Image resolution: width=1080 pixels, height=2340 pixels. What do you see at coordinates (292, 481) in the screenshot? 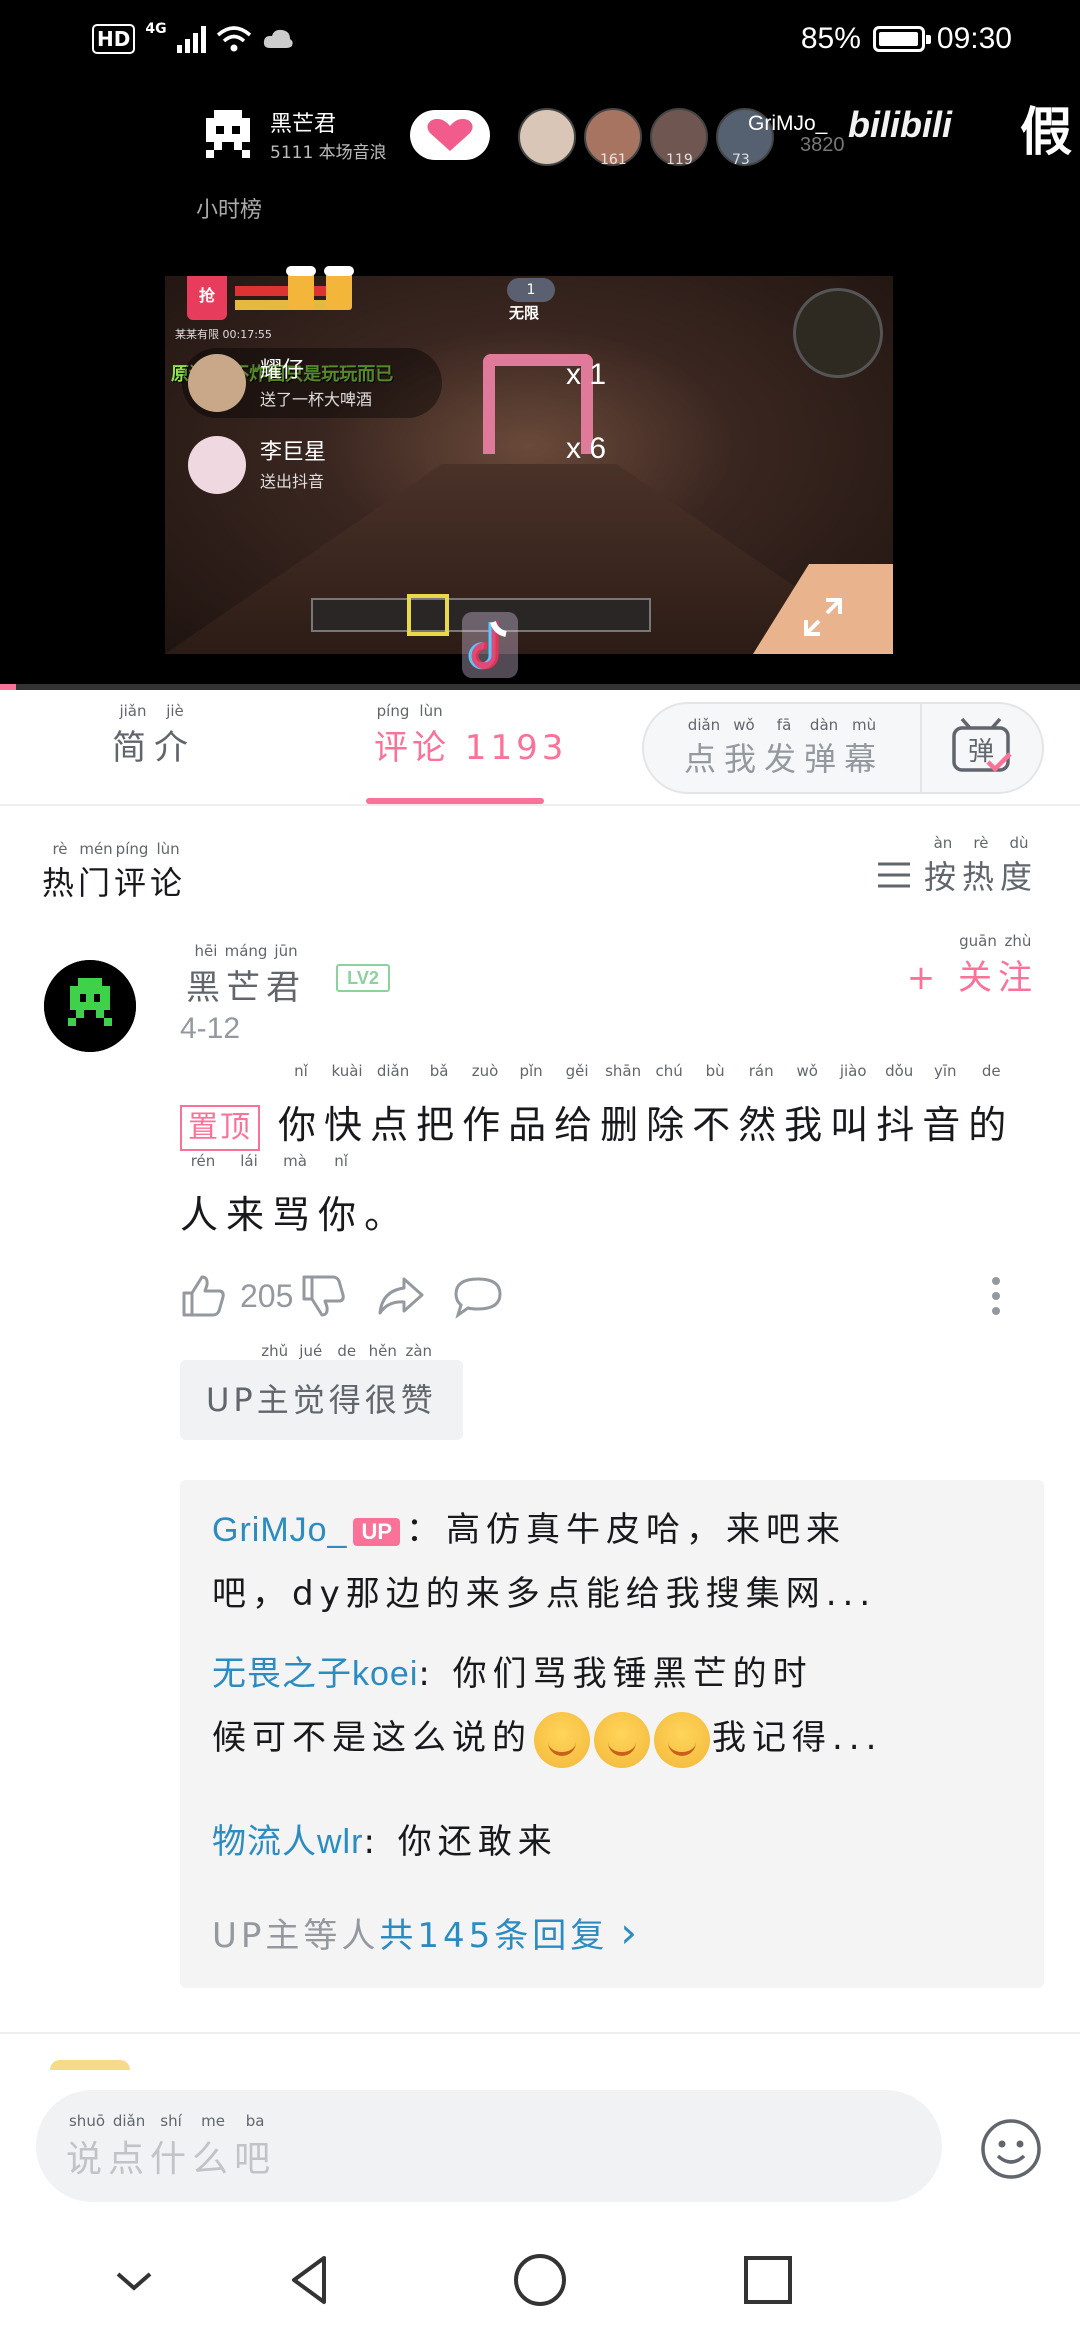
I see `gift-desc: 送出抖音` at bounding box center [292, 481].